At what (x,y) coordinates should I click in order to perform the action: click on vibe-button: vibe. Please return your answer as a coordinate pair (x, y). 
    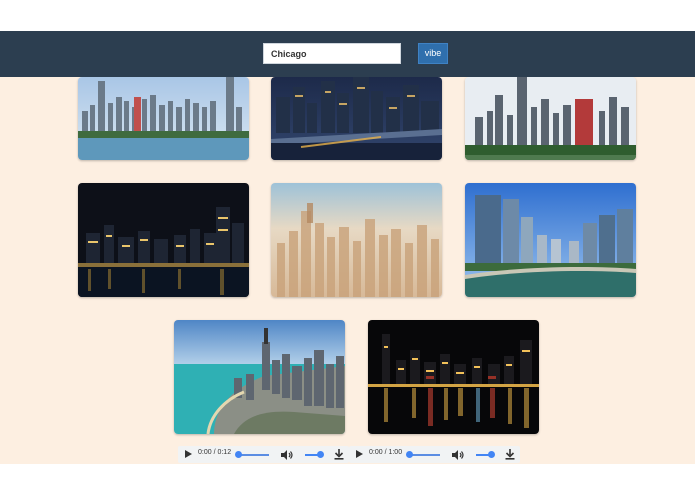
    Looking at the image, I should click on (433, 53).